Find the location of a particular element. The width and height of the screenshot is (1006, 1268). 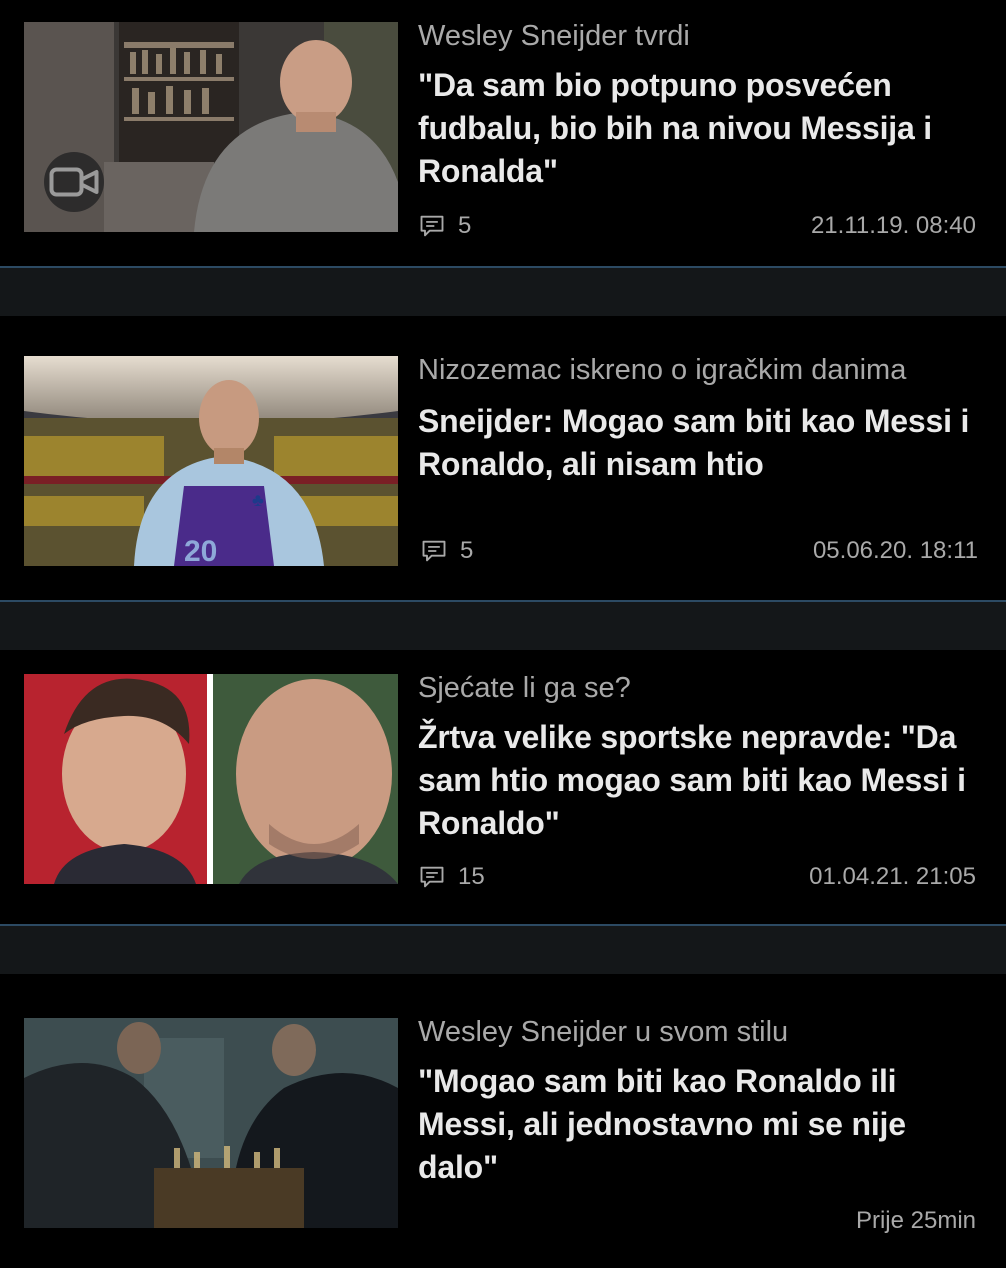

article-date: 21.11.19. 08:40 is located at coordinates (893, 225).